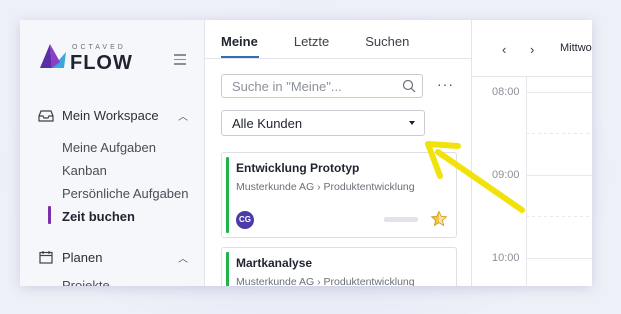  I want to click on sidebar-item-projekte: Projekte, so click(86, 282).